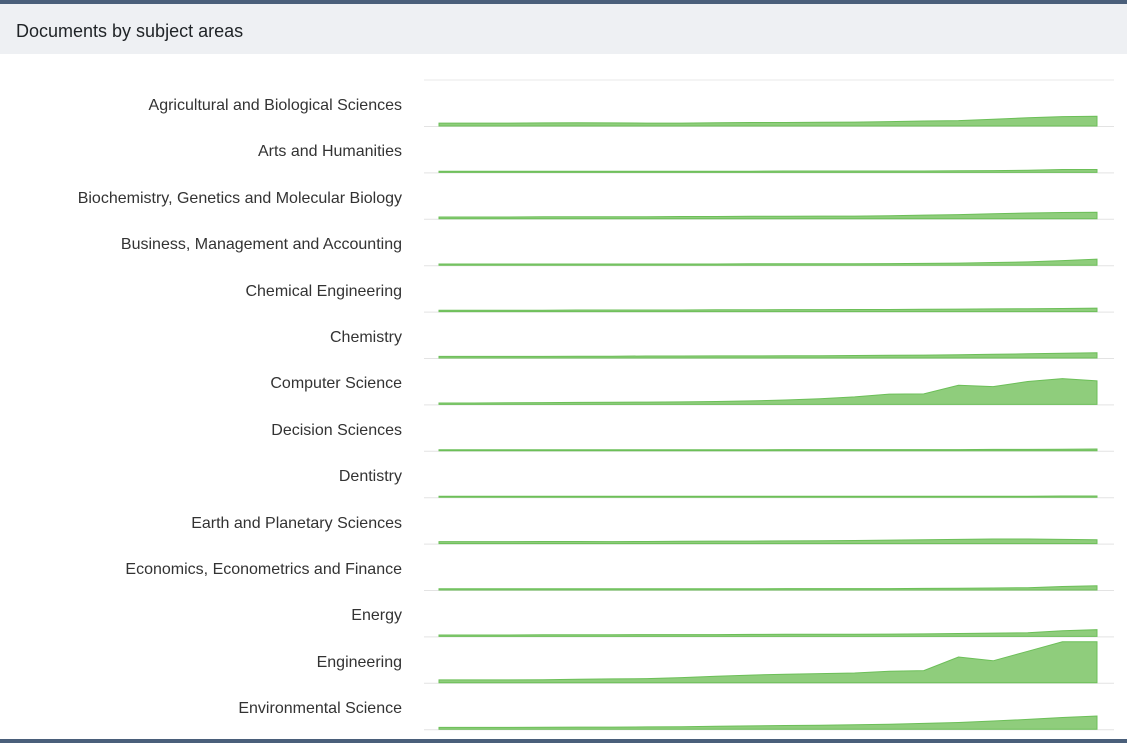 This screenshot has height=743, width=1127. I want to click on bottom-border, so click(563, 741).